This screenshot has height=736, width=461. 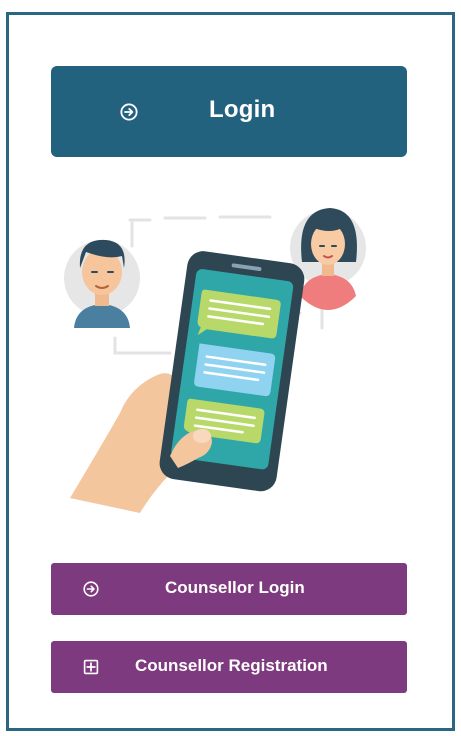 I want to click on man-avatar-icon, so click(x=102, y=283).